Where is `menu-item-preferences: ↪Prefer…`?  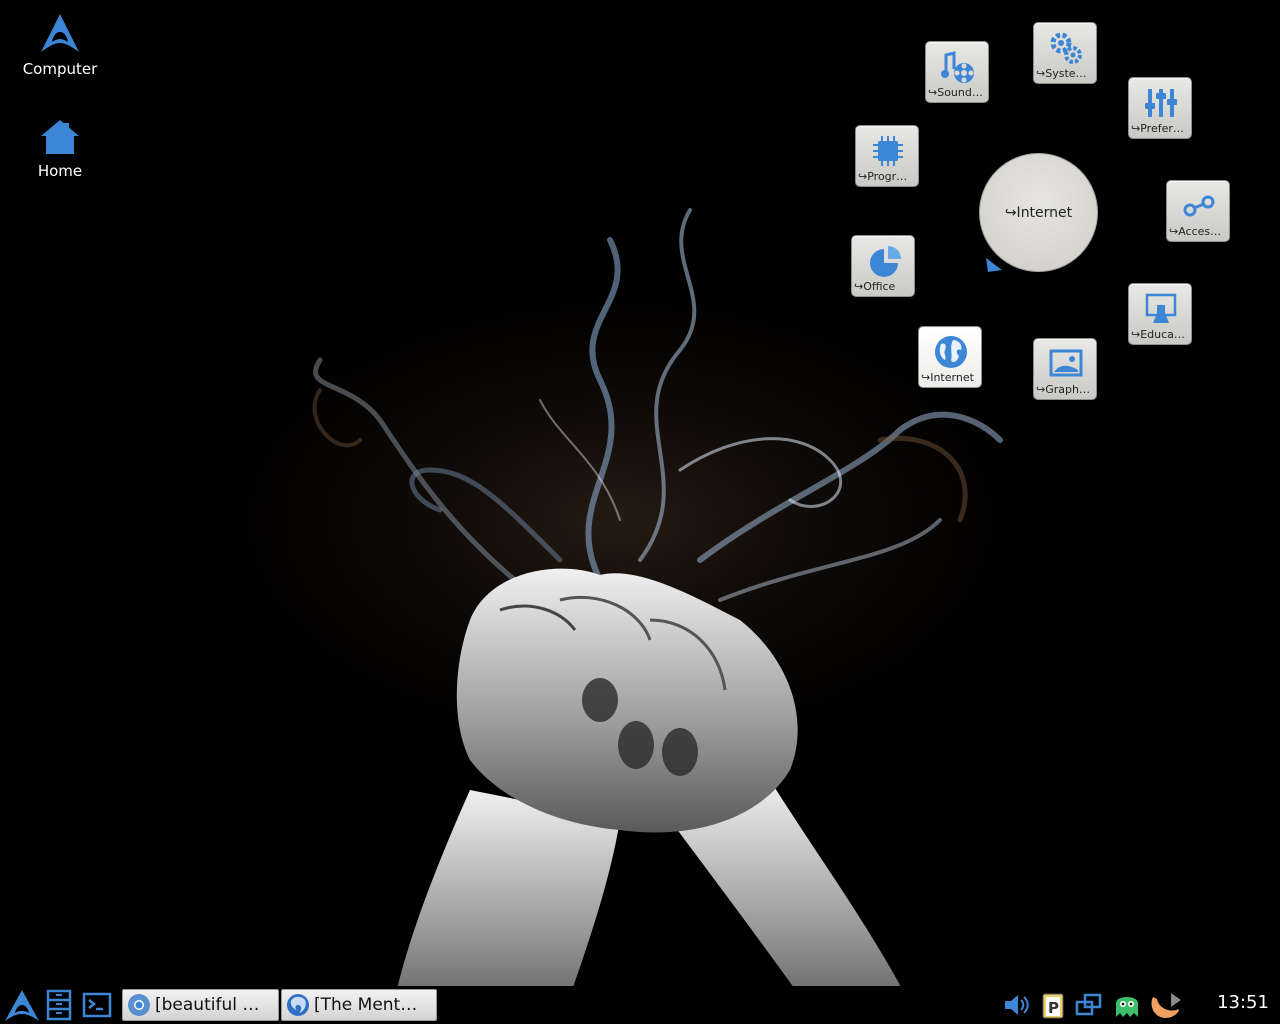 menu-item-preferences: ↪Prefer… is located at coordinates (1160, 108).